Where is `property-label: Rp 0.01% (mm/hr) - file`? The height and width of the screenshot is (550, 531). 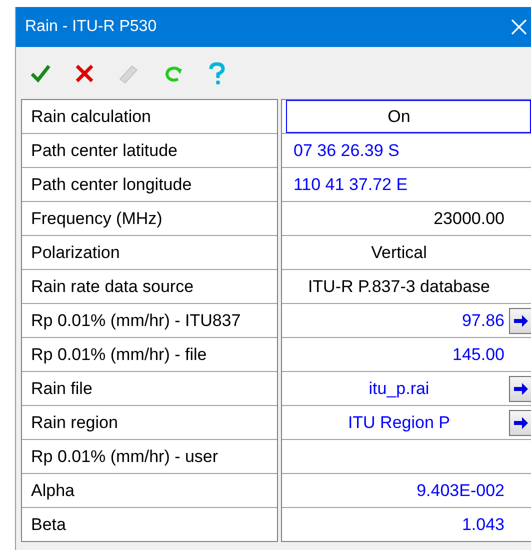 property-label: Rp 0.01% (mm/hr) - file is located at coordinates (118, 354).